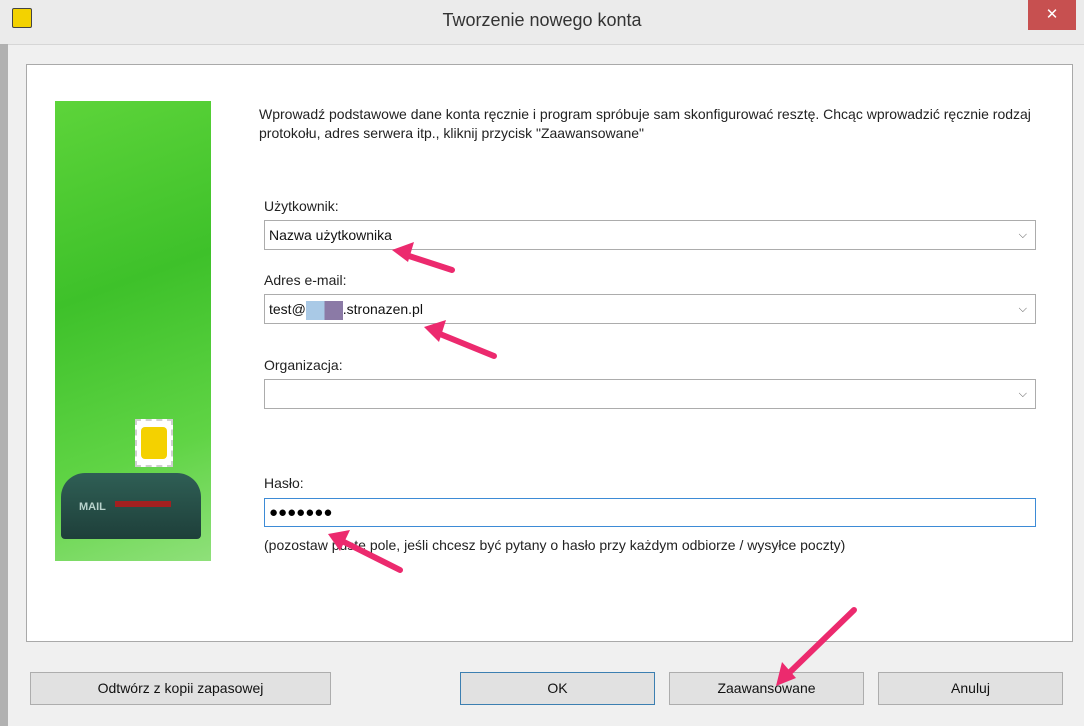 This screenshot has width=1084, height=726. Describe the element at coordinates (324, 310) in the screenshot. I see `redacted-block` at that location.